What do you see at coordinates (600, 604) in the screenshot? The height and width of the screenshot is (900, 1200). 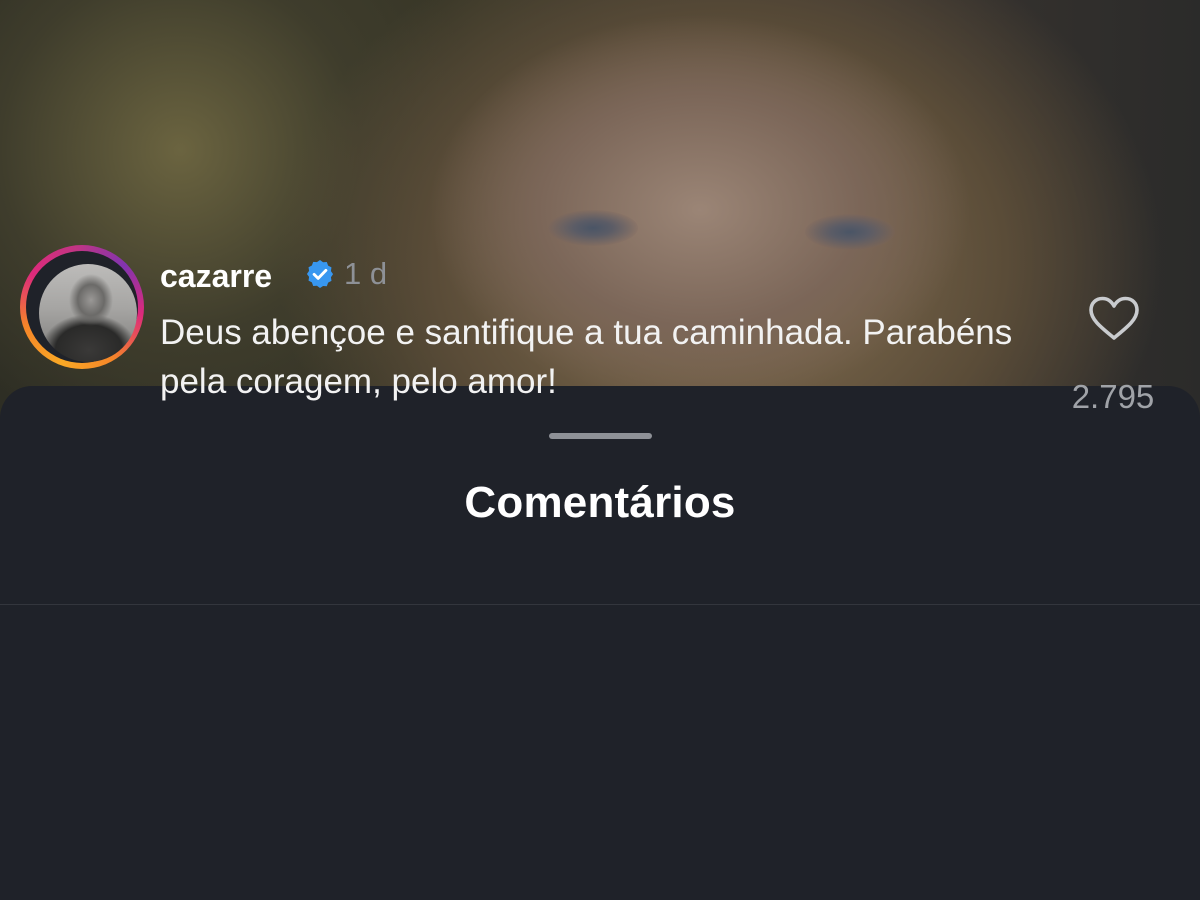 I see `divider` at bounding box center [600, 604].